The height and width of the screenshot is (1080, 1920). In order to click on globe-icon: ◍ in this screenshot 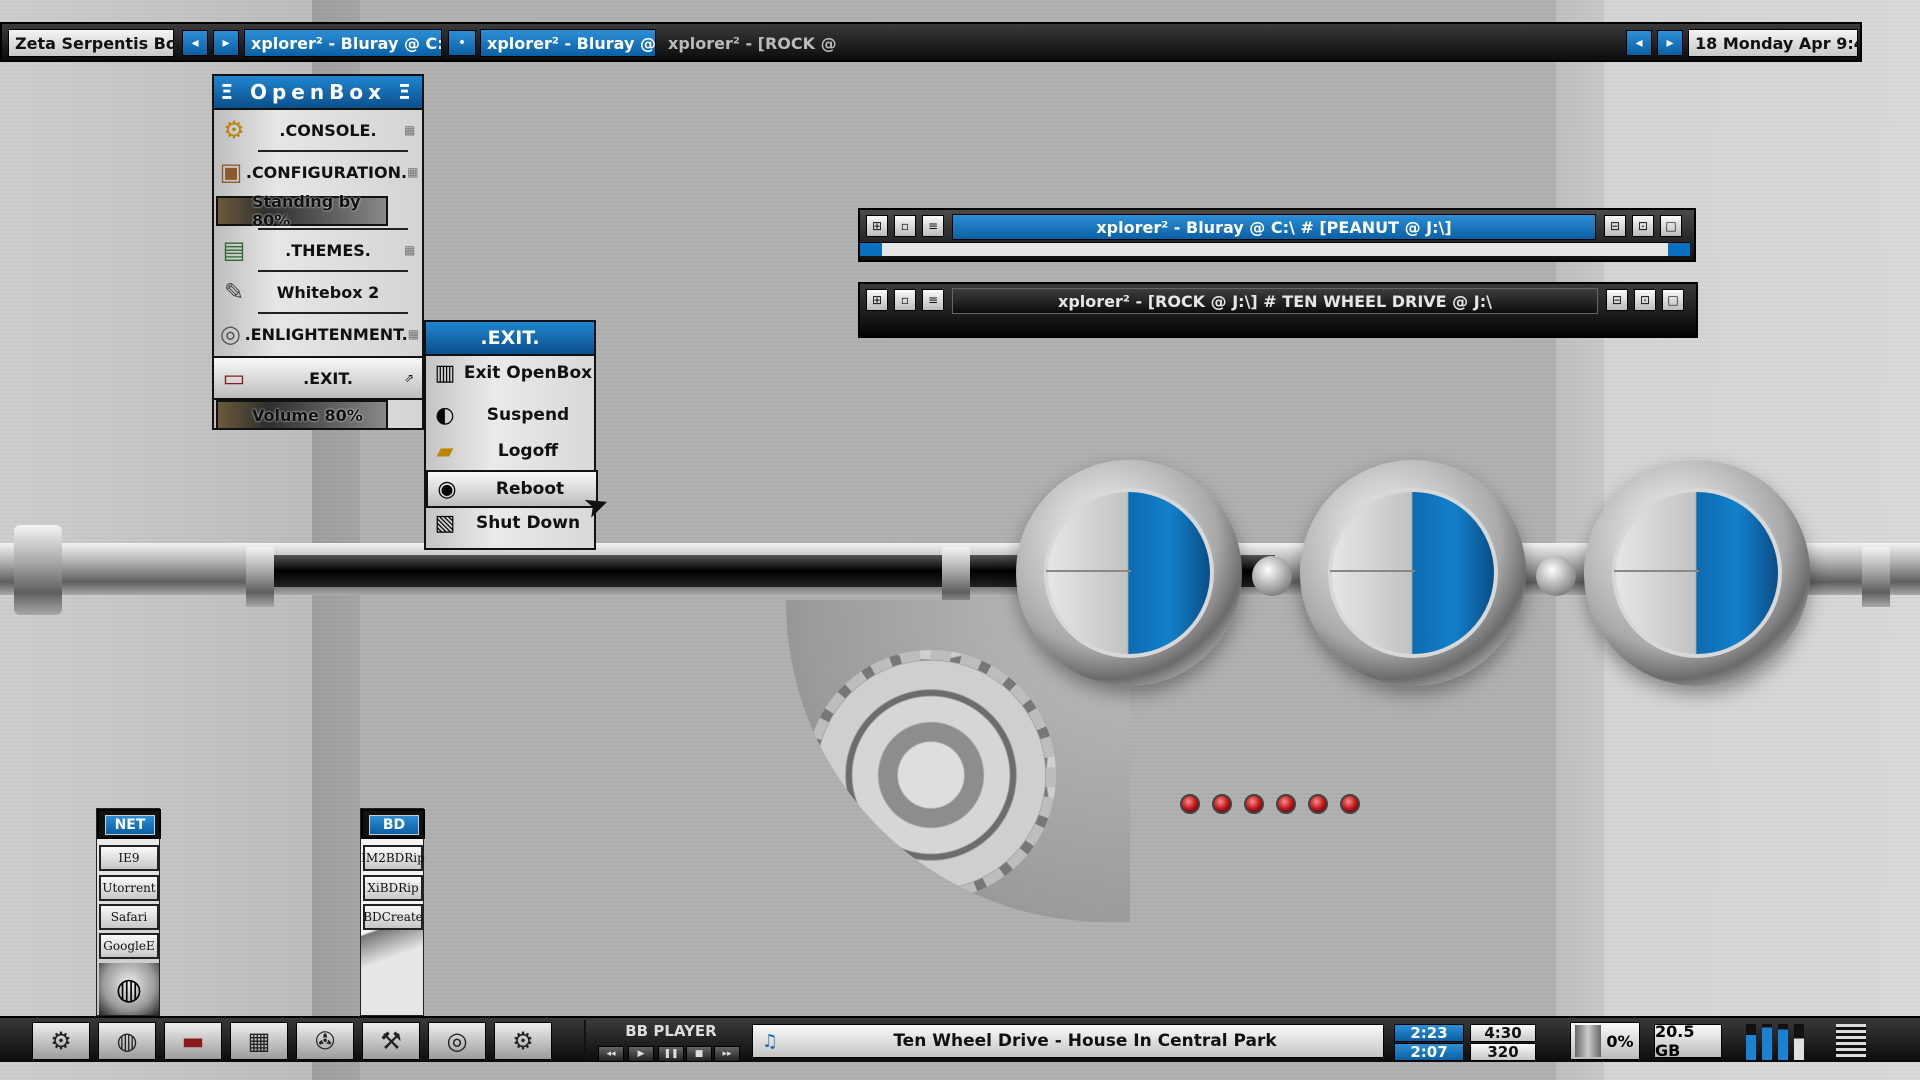, I will do `click(127, 1041)`.